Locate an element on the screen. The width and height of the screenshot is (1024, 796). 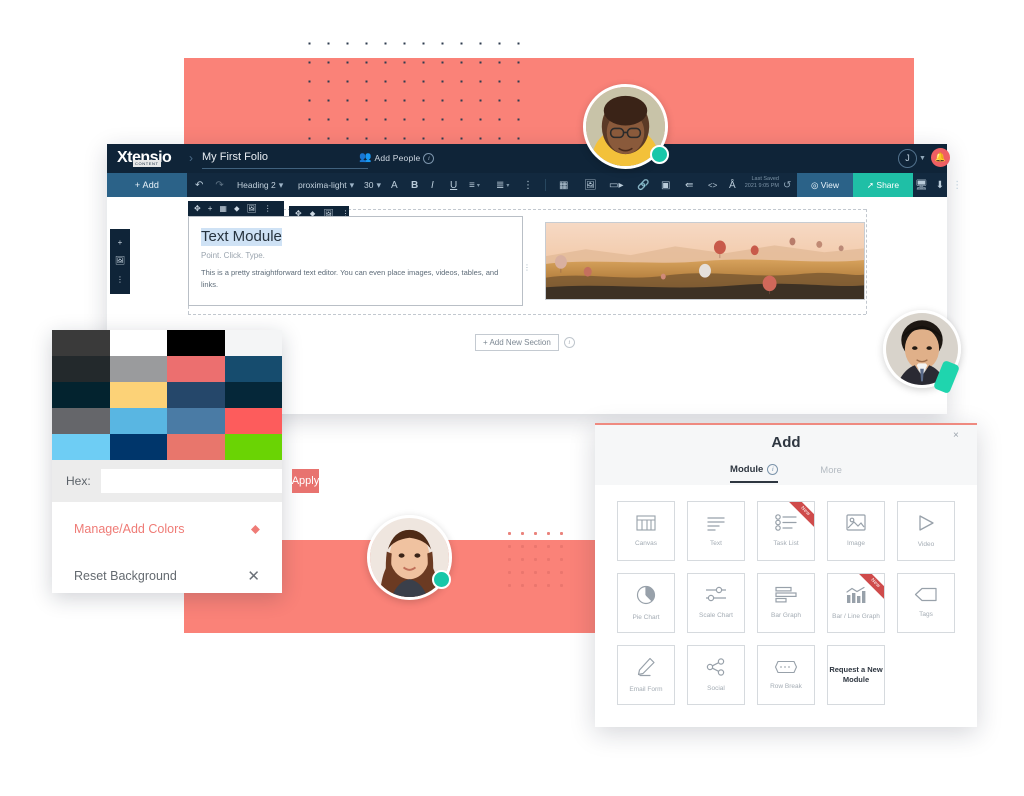
paragraph-style-select: Heading 2 ▾ is located at coordinates (260, 185).